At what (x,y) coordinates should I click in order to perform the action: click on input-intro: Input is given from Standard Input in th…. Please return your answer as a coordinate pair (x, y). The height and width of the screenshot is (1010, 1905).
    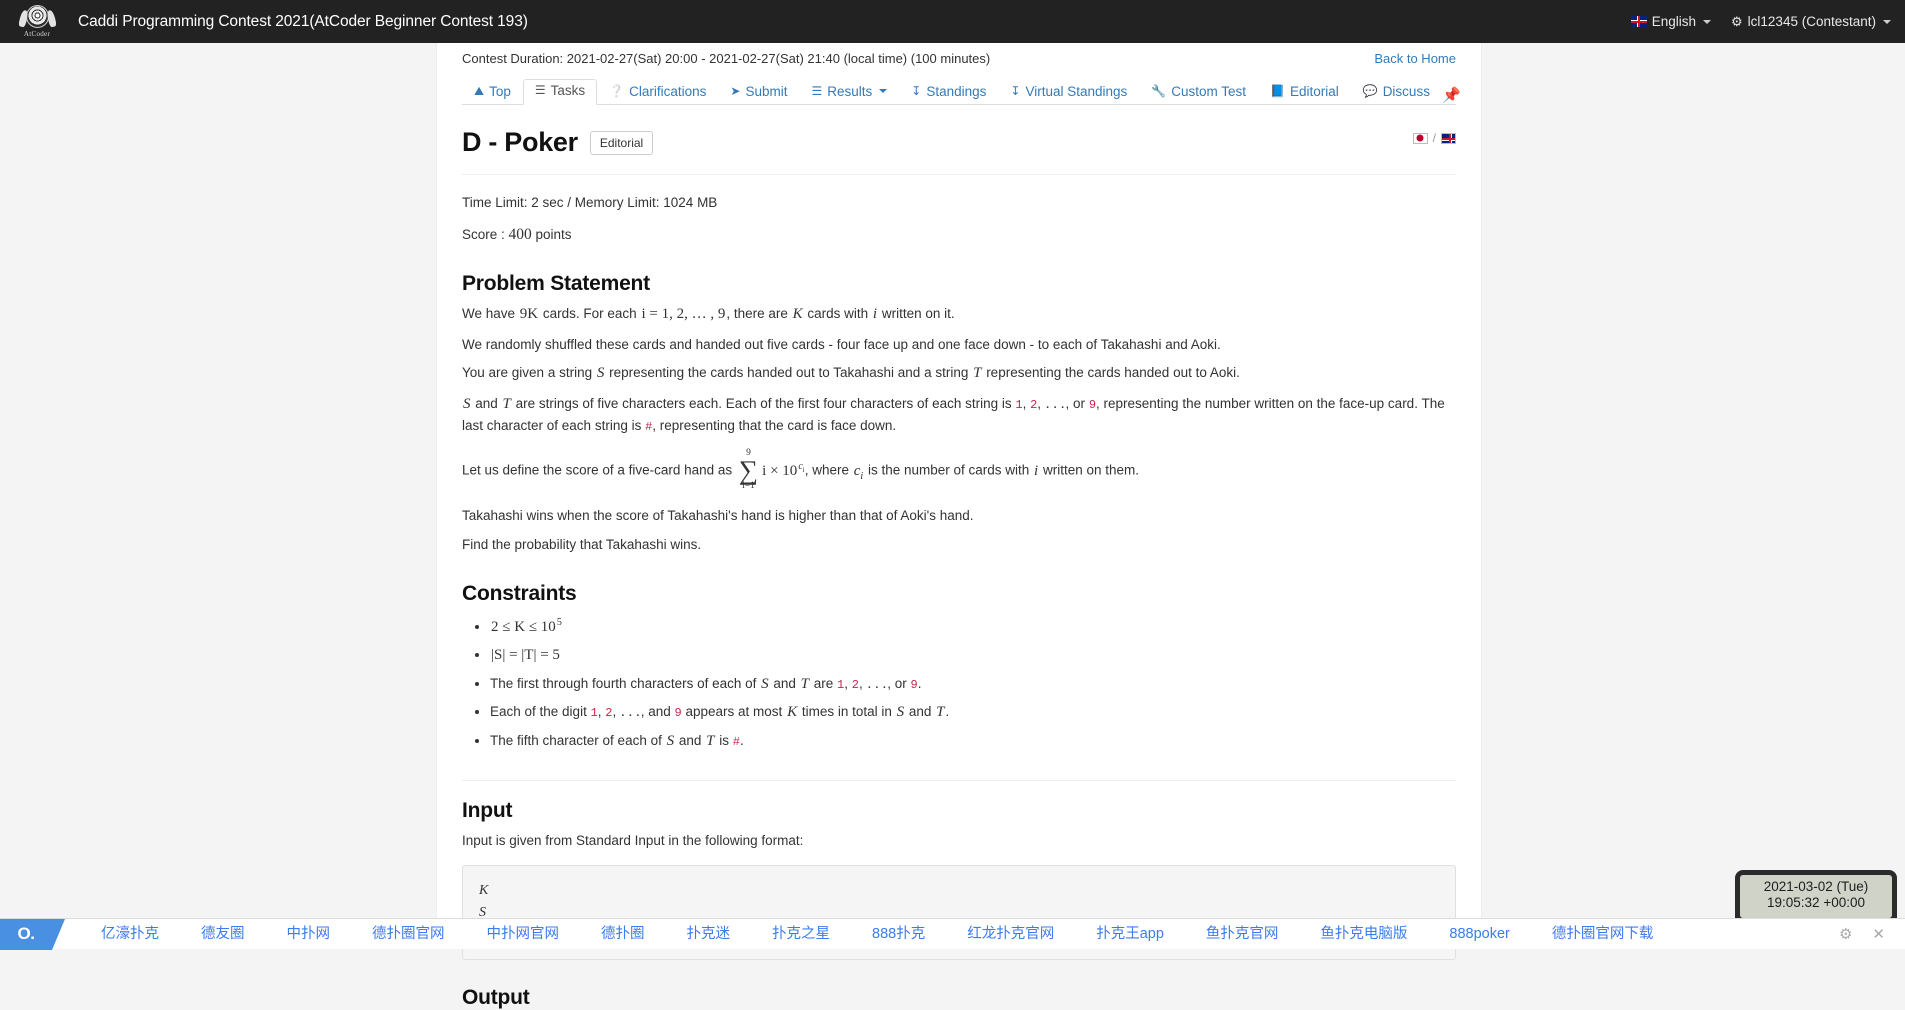
    Looking at the image, I should click on (959, 841).